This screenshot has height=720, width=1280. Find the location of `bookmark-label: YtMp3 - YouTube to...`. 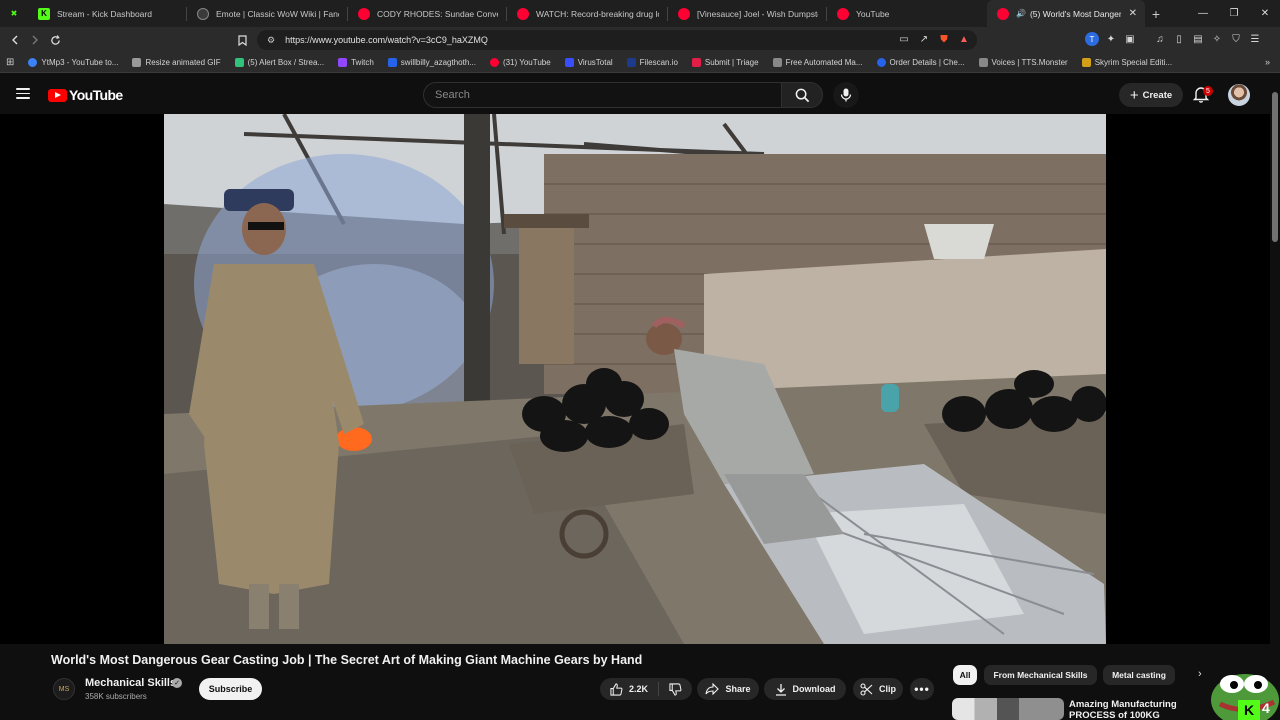

bookmark-label: YtMp3 - YouTube to... is located at coordinates (80, 62).